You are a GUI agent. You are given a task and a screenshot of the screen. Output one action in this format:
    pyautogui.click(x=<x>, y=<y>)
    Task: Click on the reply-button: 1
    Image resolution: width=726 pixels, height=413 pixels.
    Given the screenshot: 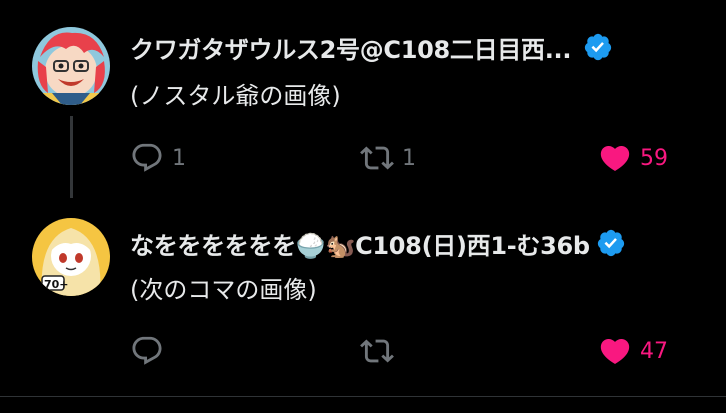 What is the action you would take?
    pyautogui.click(x=158, y=158)
    